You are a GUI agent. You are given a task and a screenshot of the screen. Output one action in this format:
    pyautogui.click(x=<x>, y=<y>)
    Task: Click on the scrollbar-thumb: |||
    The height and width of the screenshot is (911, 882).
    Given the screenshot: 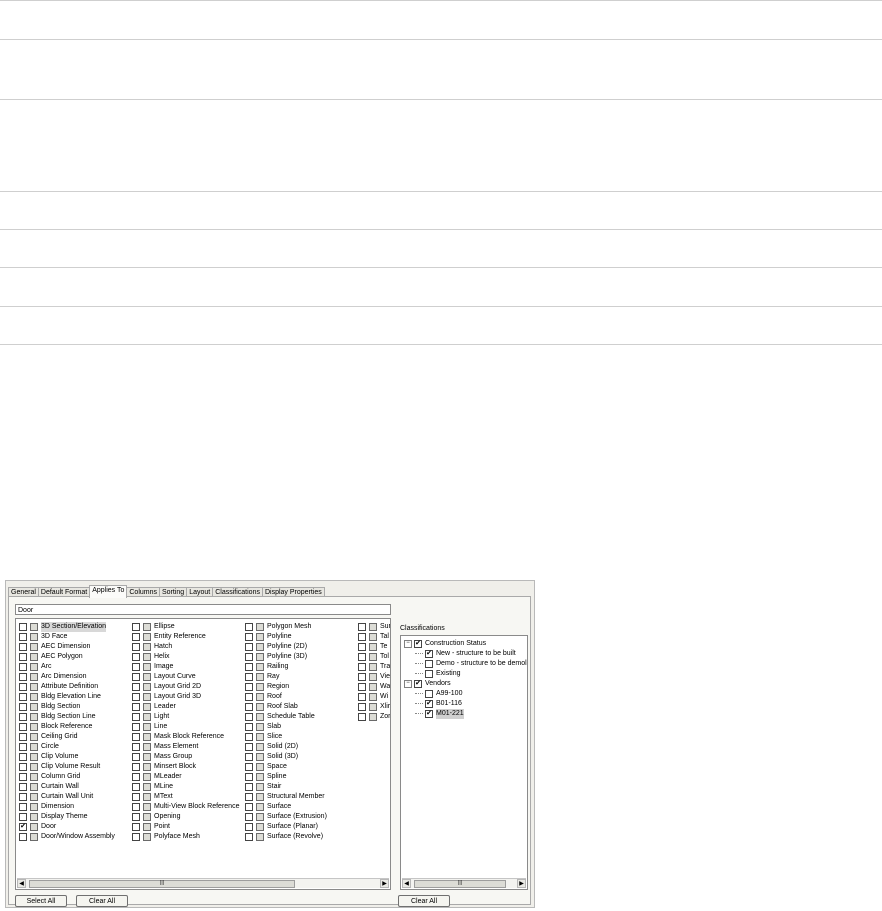 What is the action you would take?
    pyautogui.click(x=162, y=884)
    